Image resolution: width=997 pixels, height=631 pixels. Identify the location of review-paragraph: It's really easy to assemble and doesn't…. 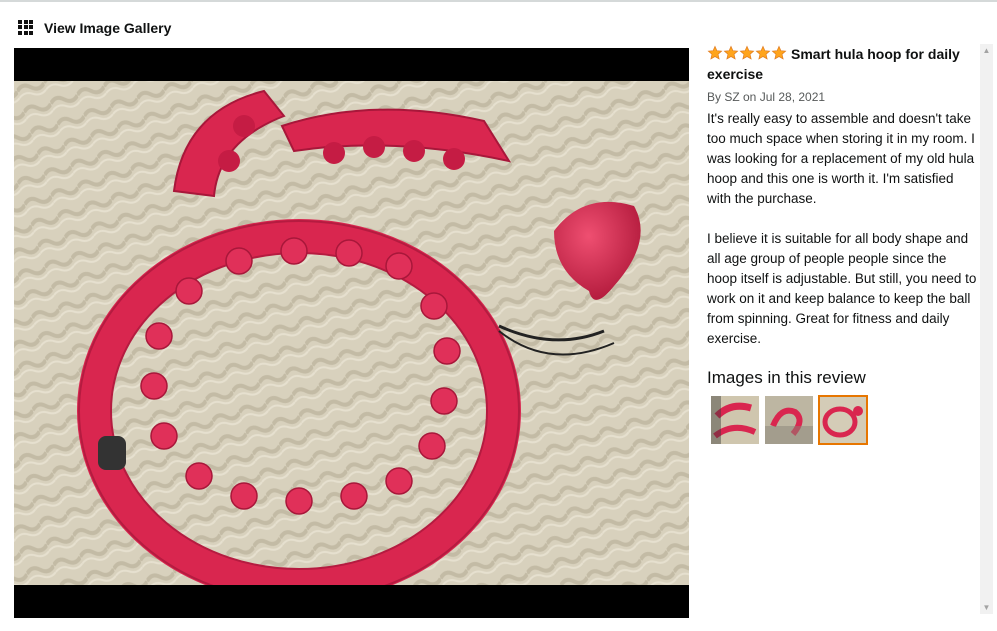
(841, 158).